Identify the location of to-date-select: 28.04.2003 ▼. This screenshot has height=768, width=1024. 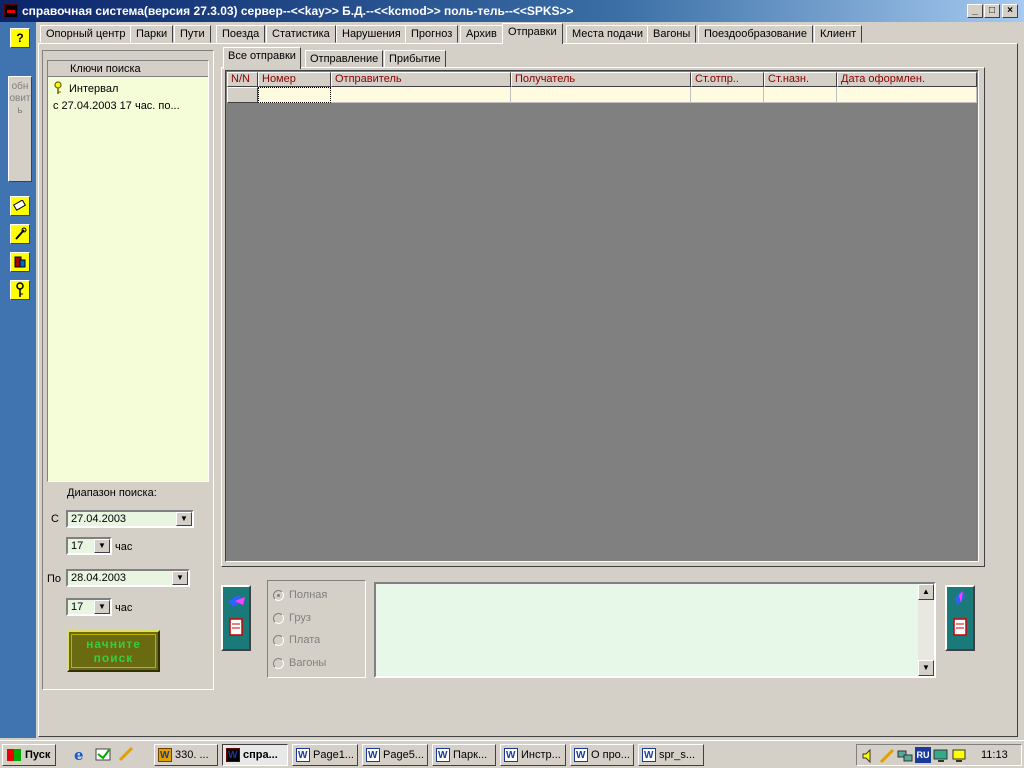
(128, 578).